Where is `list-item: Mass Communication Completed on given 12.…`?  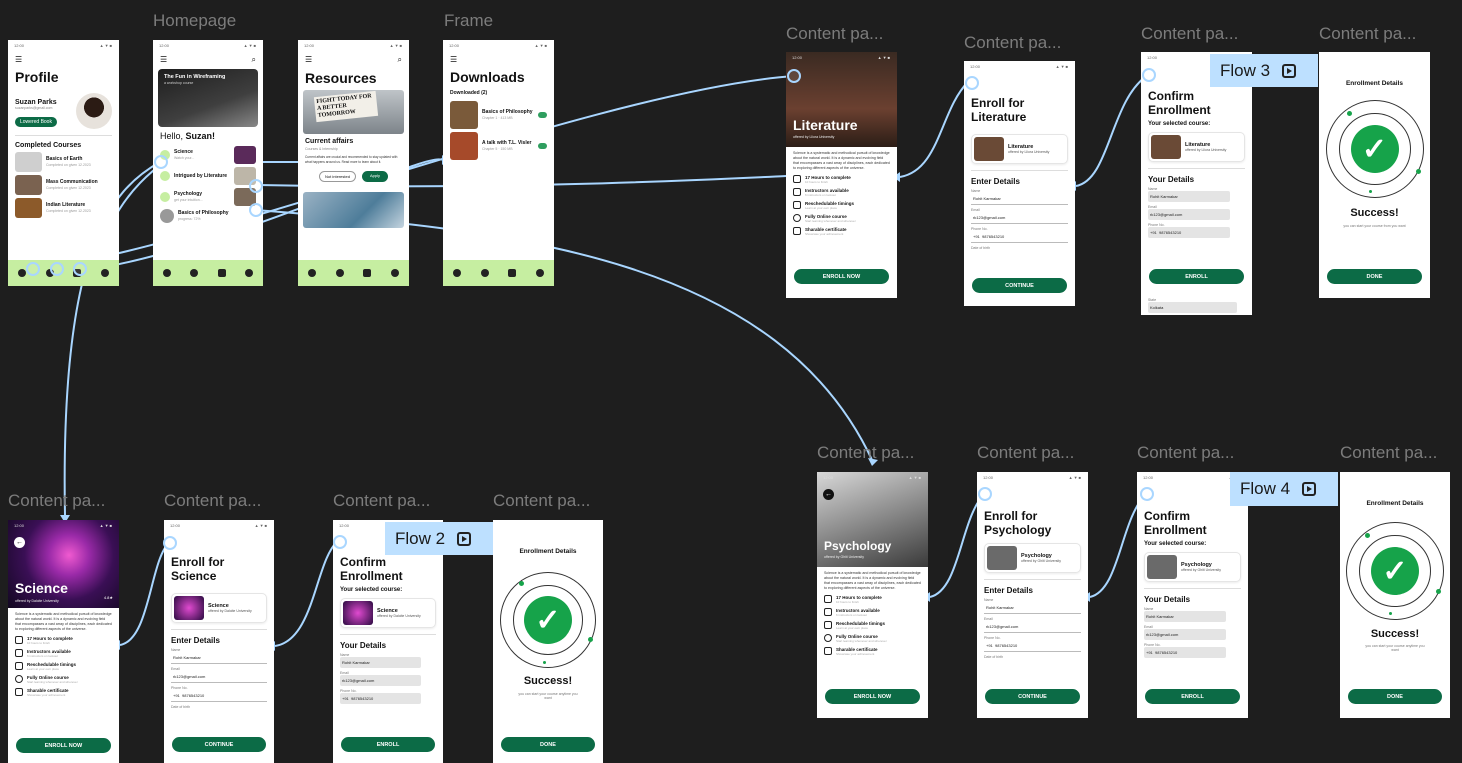
list-item: Mass Communication Completed on given 12.… is located at coordinates (63, 185).